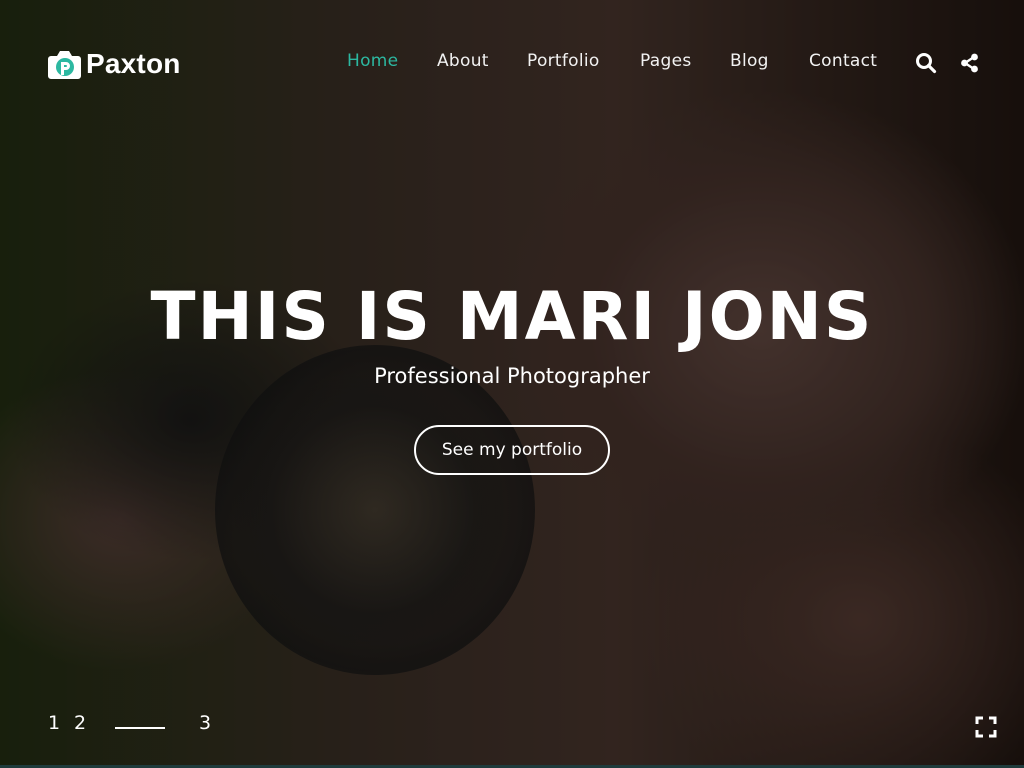 This screenshot has height=768, width=1024. I want to click on brand-logo-link: Paxton, so click(114, 64).